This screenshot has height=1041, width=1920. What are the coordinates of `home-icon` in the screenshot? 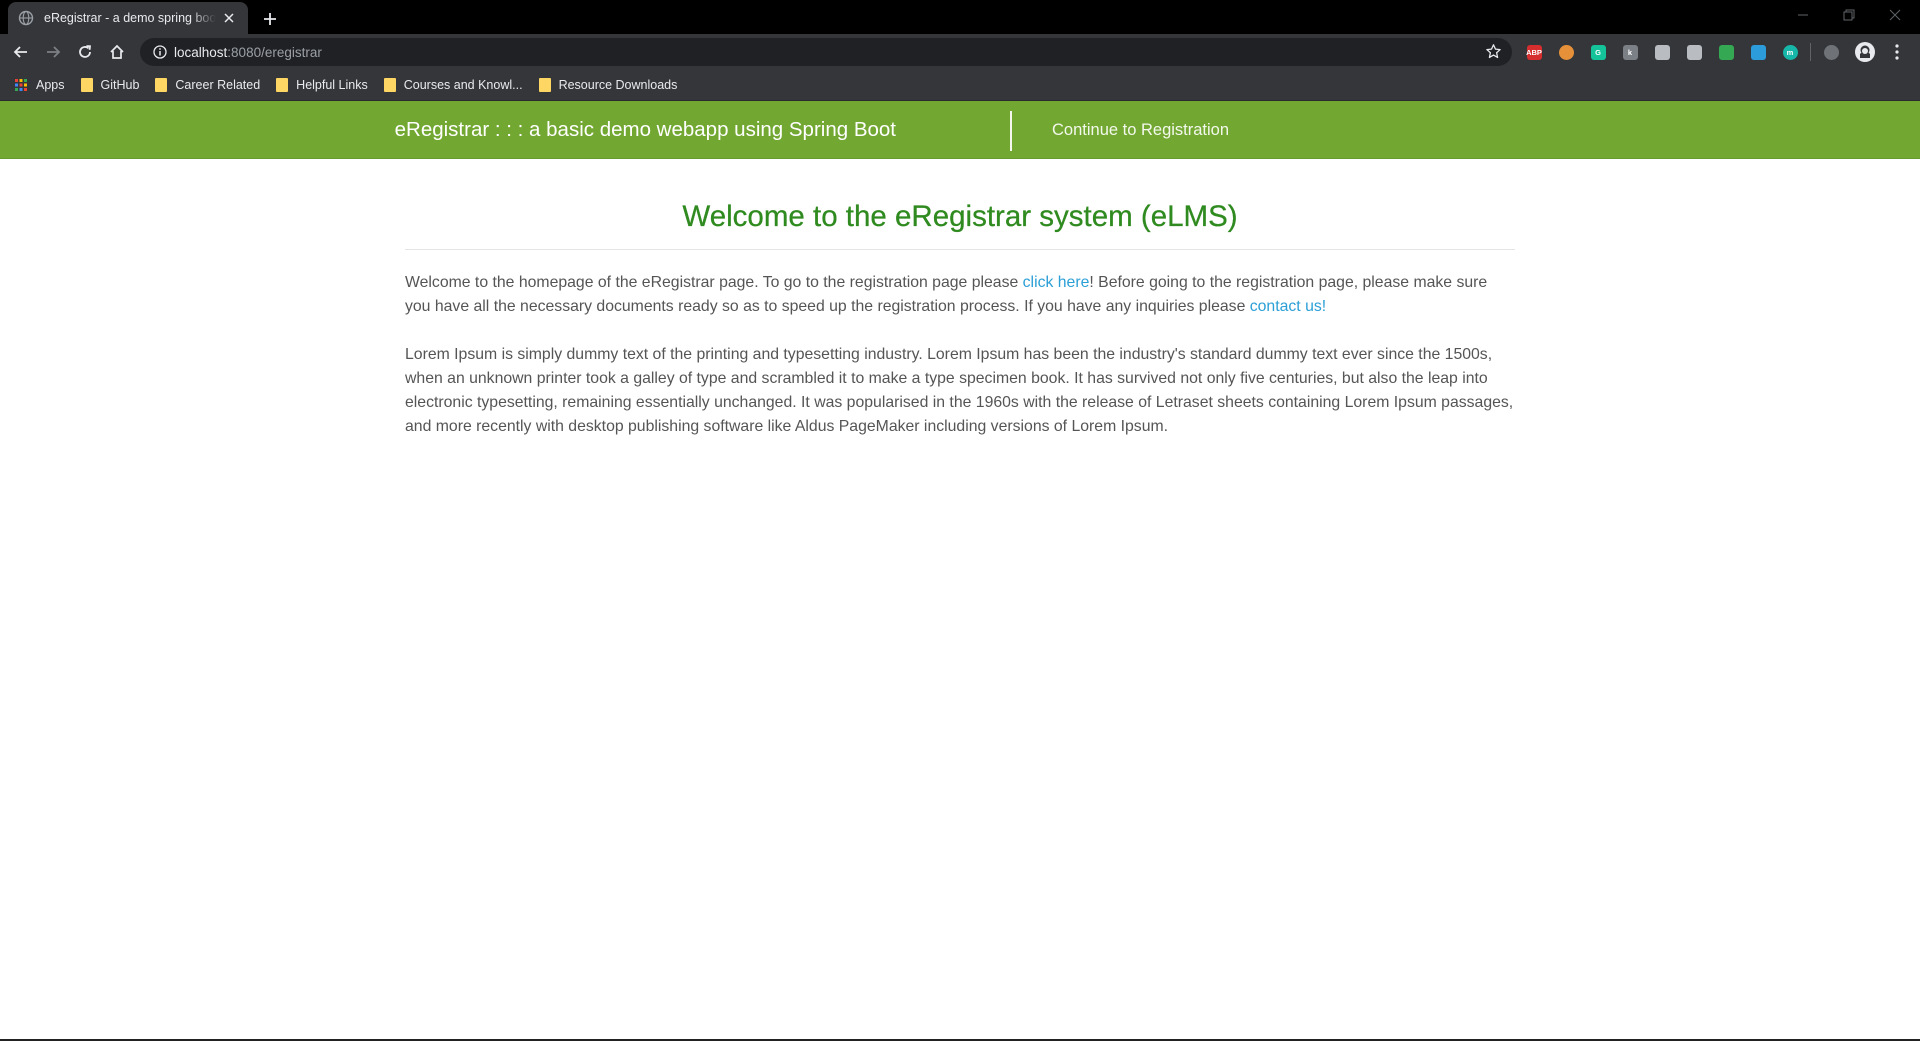 It's located at (117, 51).